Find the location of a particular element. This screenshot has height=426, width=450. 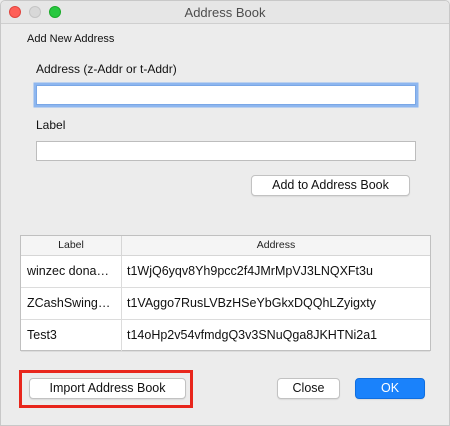

import-address-book-button: Import Address Book is located at coordinates (107, 388).